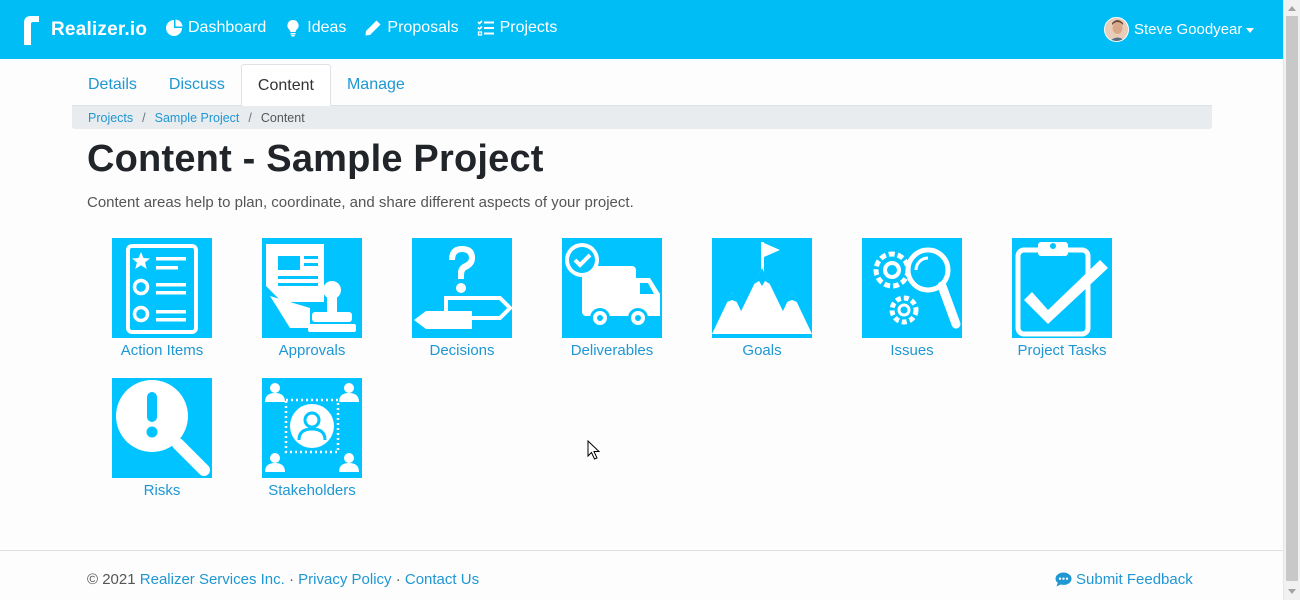  I want to click on tile-label: Project Tasks, so click(1062, 350).